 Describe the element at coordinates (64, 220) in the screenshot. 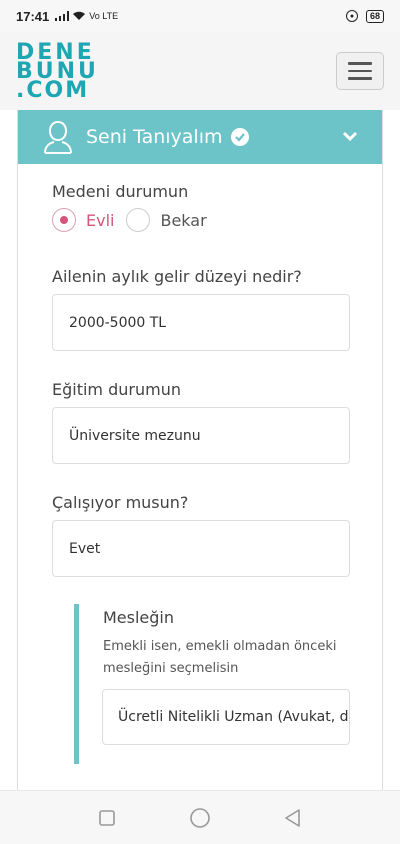

I see `radio-married` at that location.